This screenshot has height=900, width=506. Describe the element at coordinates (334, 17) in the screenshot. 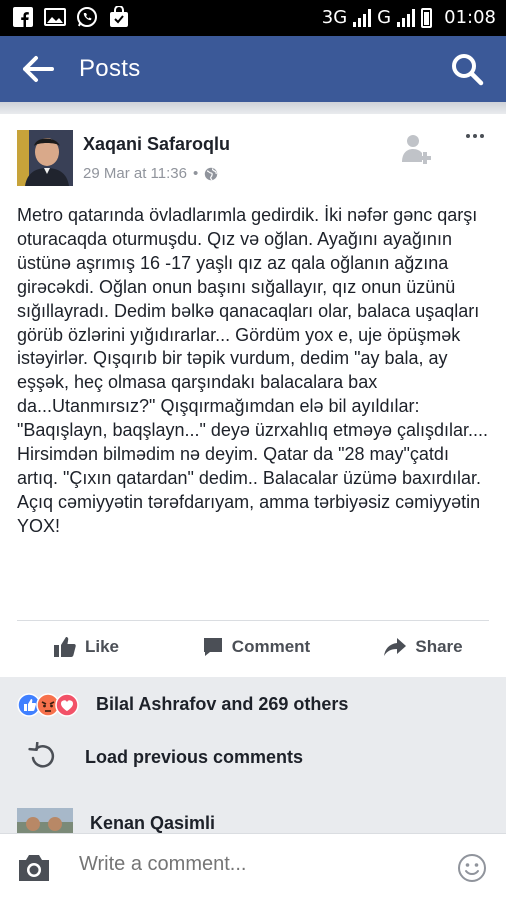

I see `network-type-label: 3G` at that location.